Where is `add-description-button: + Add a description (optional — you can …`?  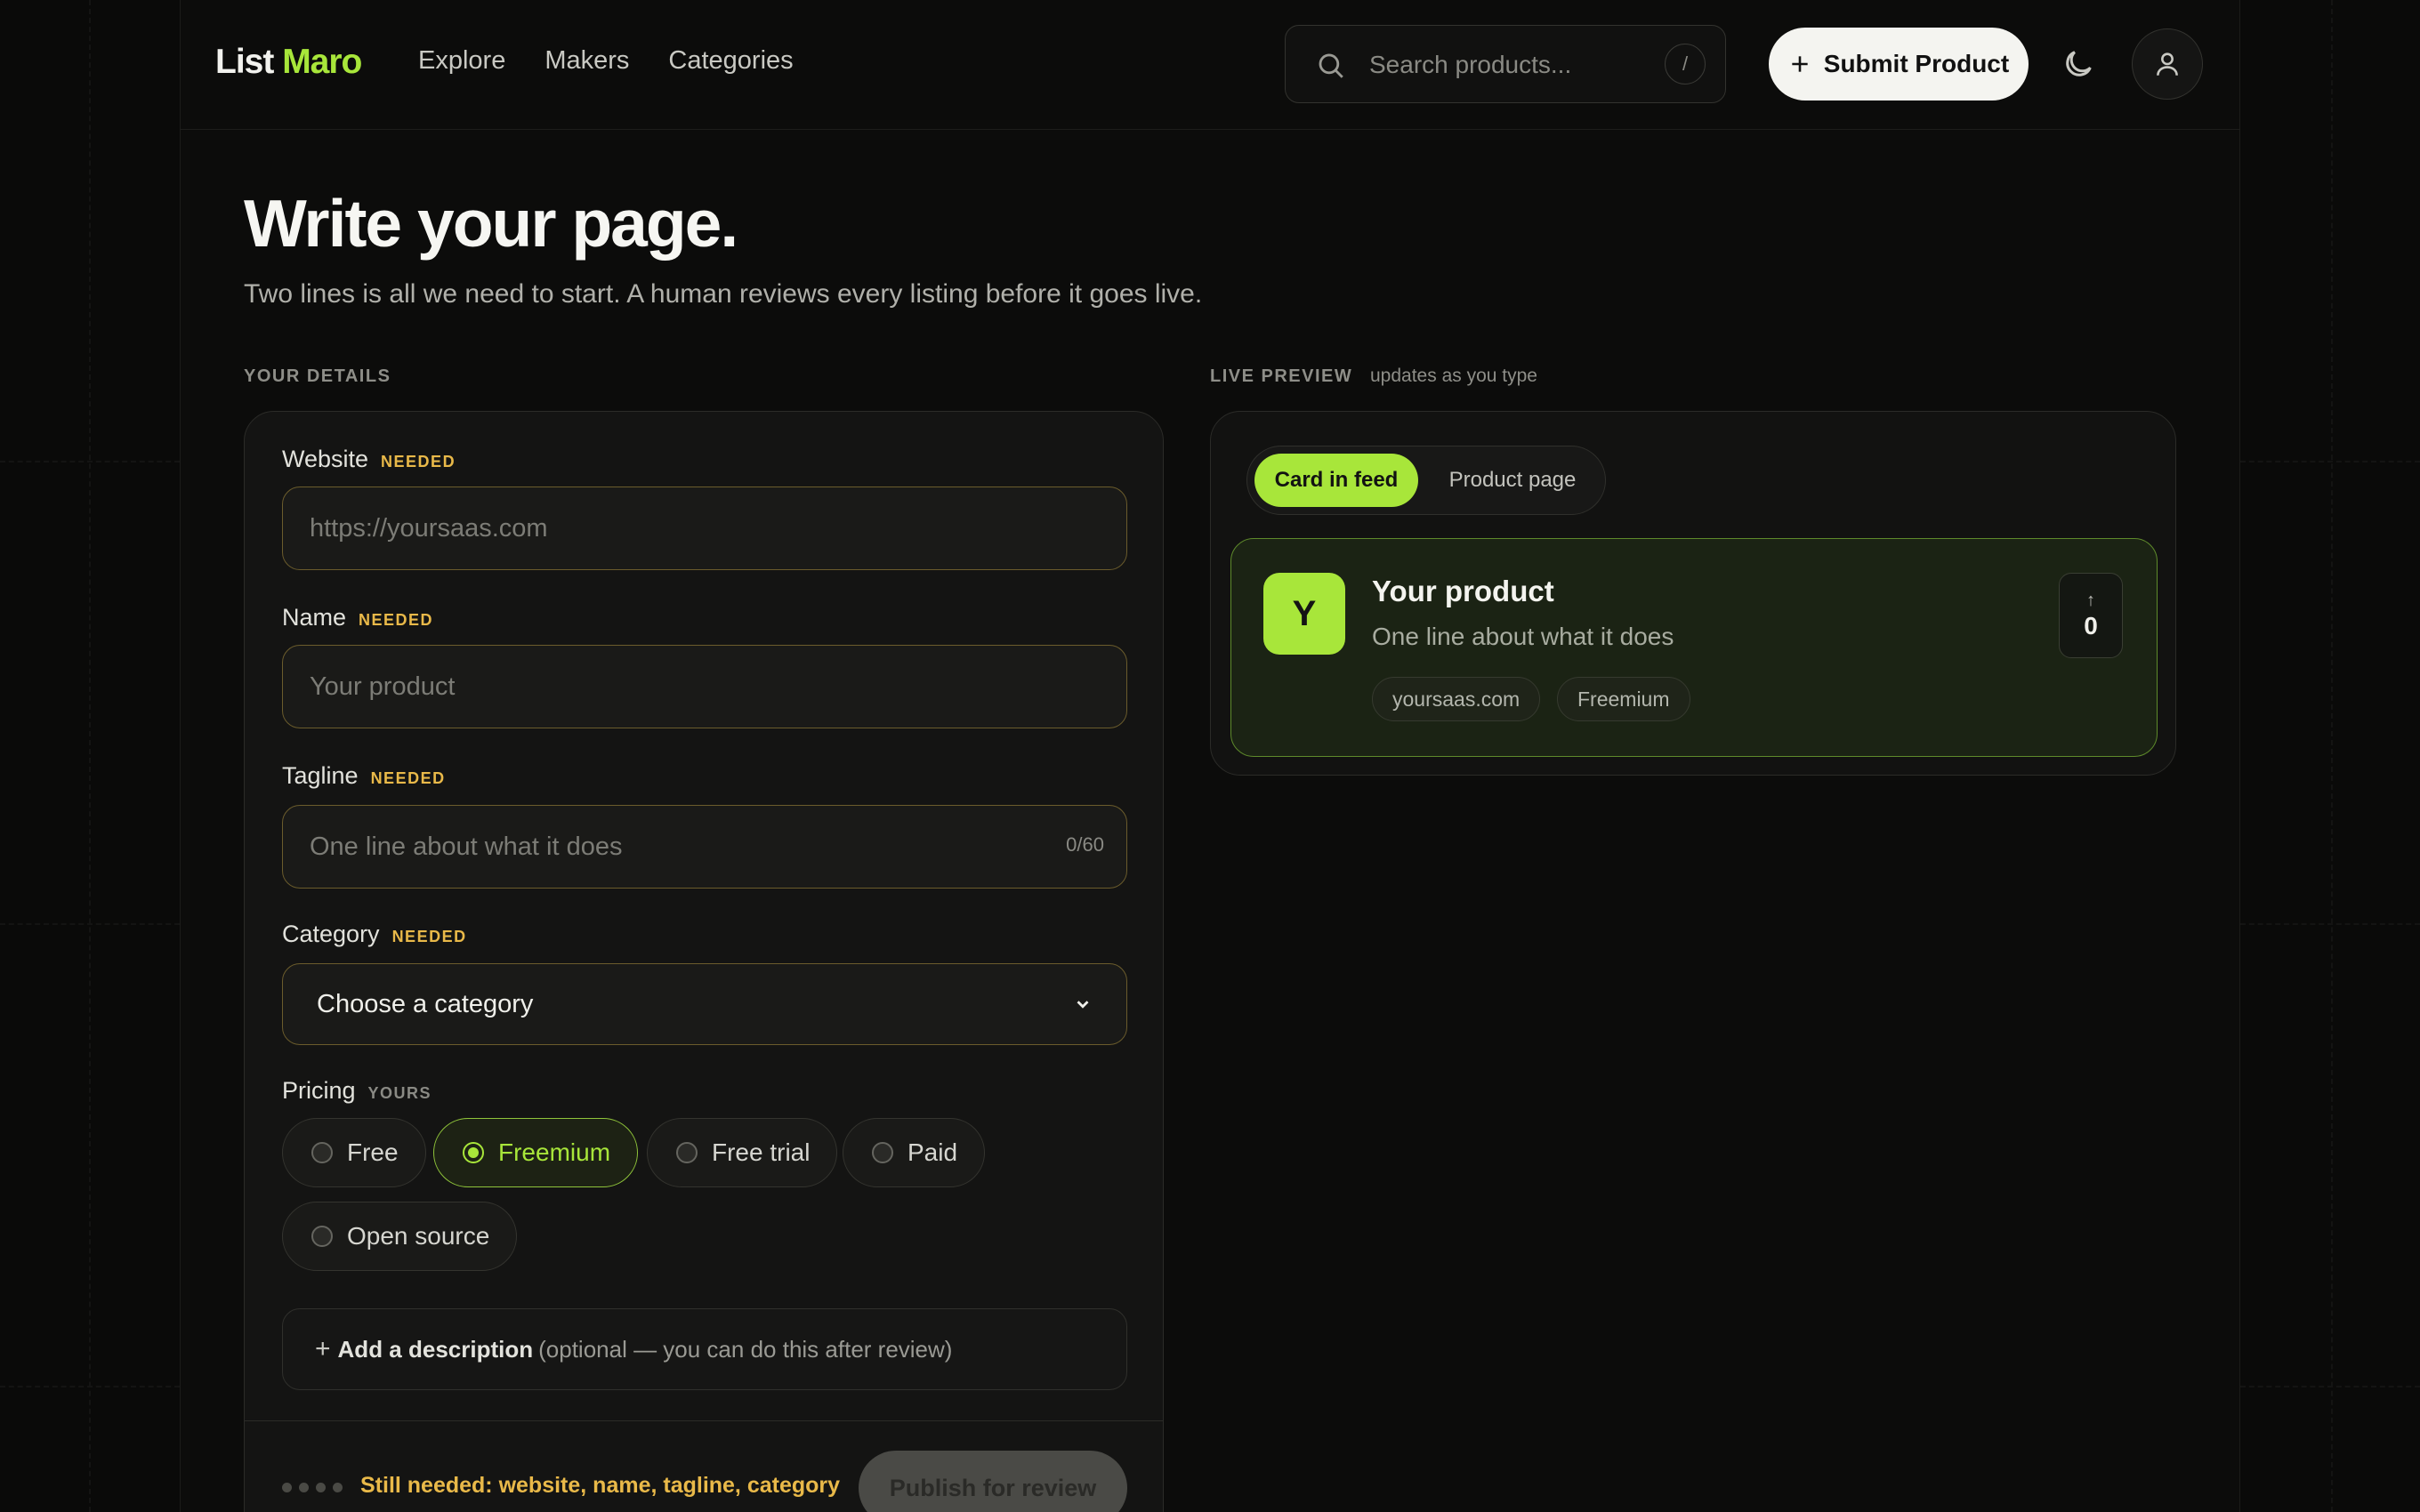 add-description-button: + Add a description (optional — you can … is located at coordinates (704, 1349).